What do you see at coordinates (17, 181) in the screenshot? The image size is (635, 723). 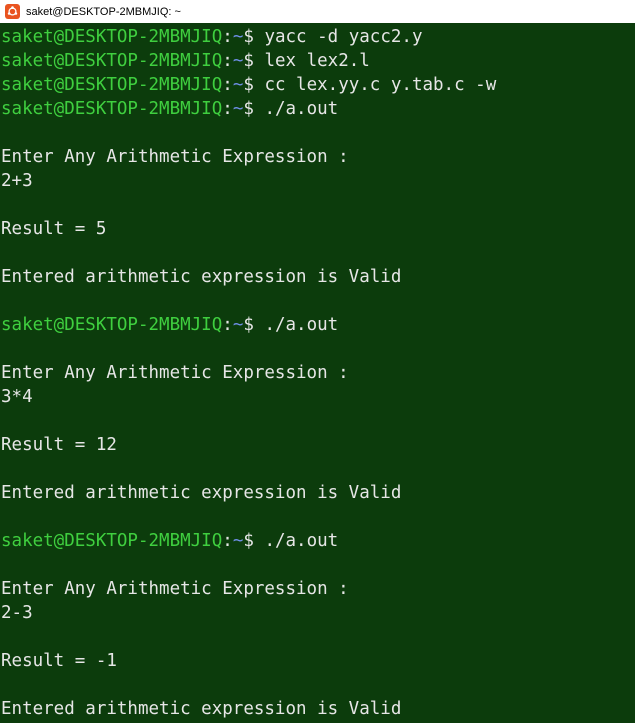 I see `output-line: 2+3` at bounding box center [17, 181].